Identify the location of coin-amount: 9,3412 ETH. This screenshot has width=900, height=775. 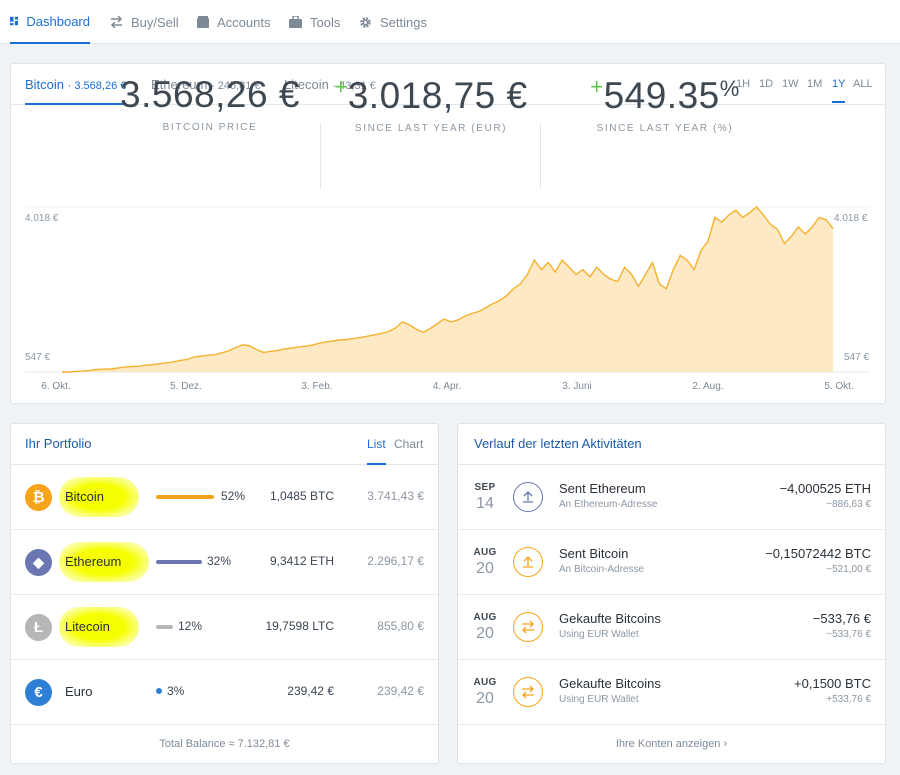
(301, 561).